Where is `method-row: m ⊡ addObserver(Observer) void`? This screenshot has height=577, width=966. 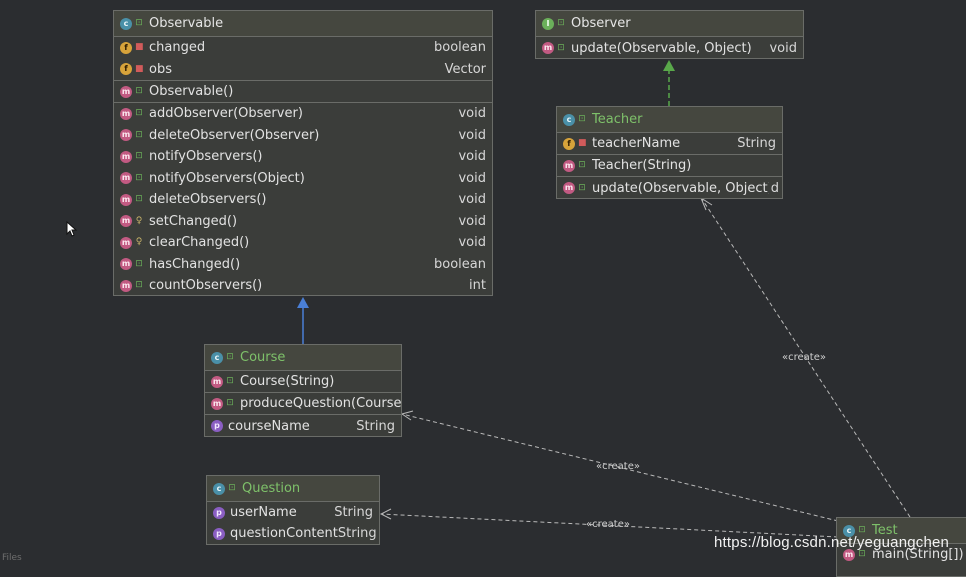 method-row: m ⊡ addObserver(Observer) void is located at coordinates (303, 114).